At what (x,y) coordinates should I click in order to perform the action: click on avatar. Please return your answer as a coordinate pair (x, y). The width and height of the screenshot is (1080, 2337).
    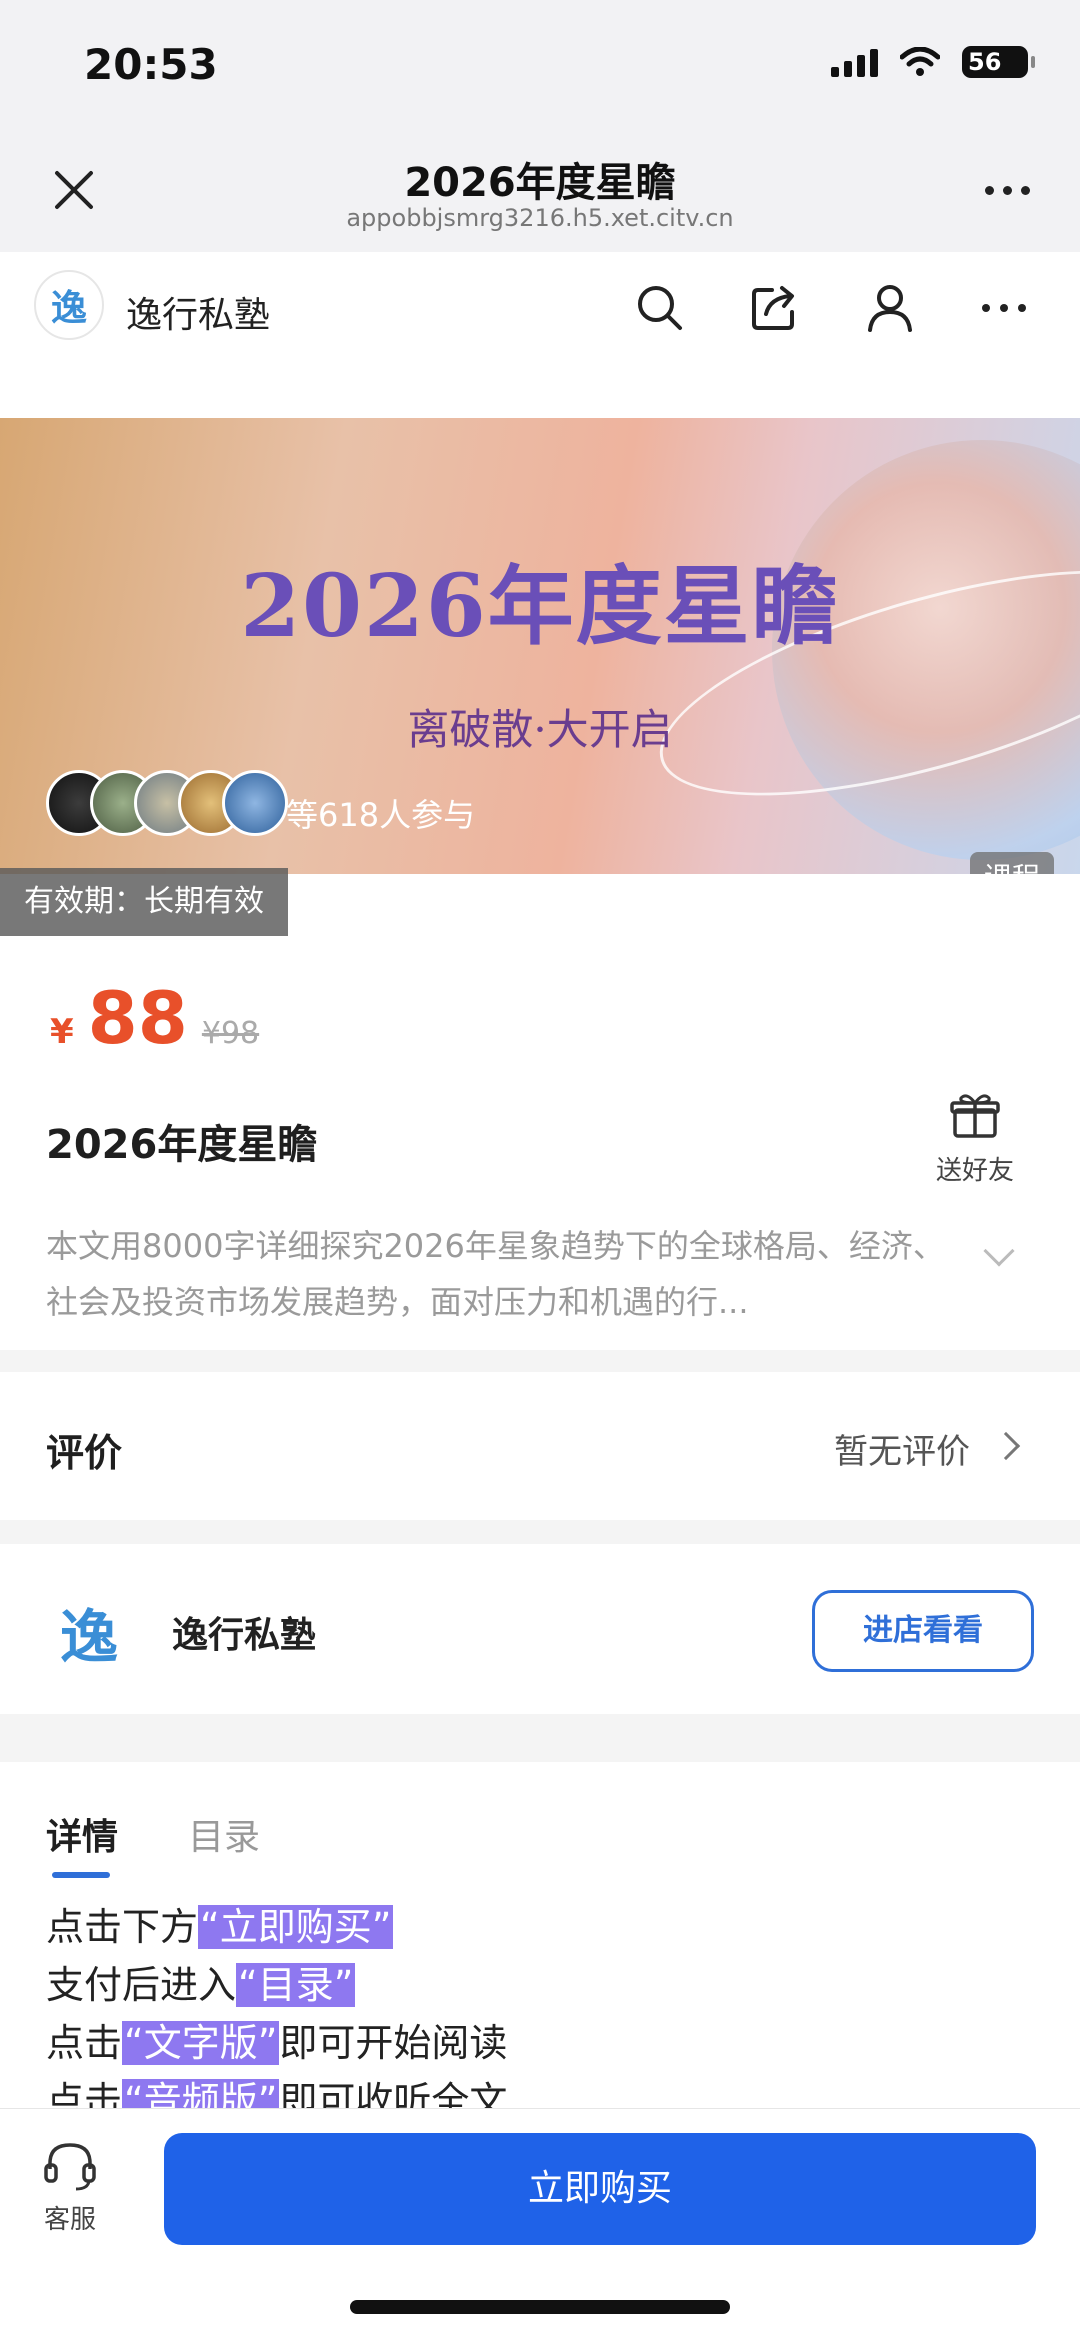
    Looking at the image, I should click on (255, 803).